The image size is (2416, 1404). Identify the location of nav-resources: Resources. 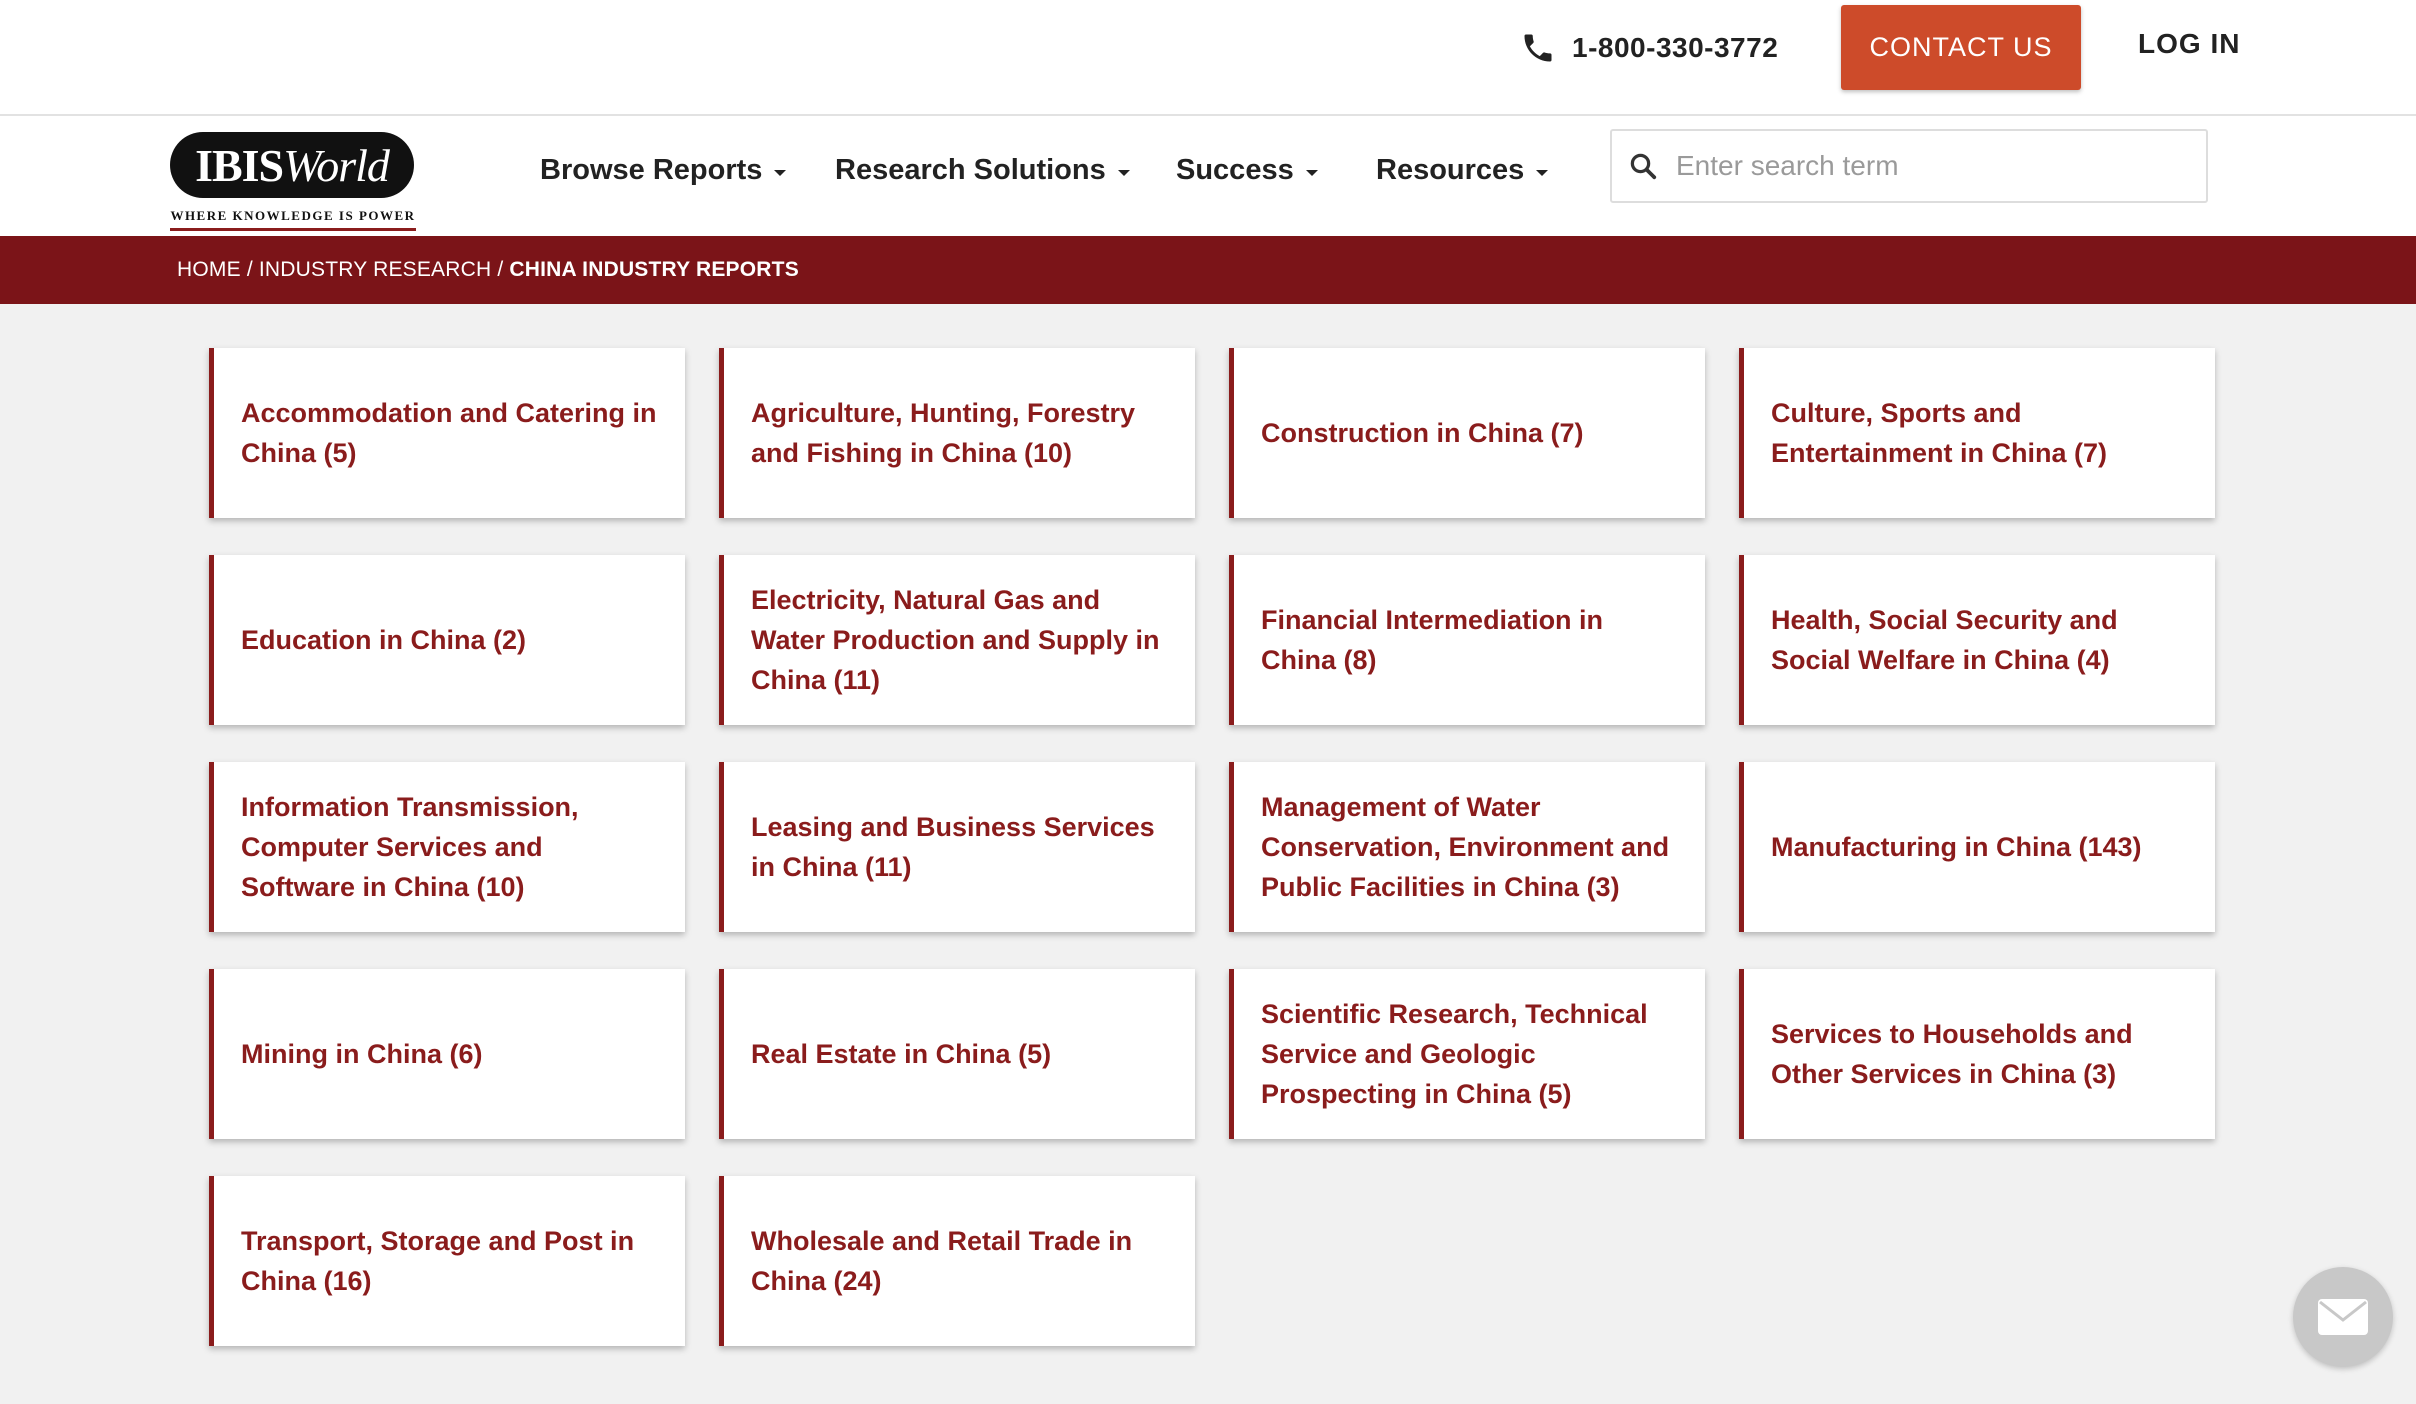
(1462, 170).